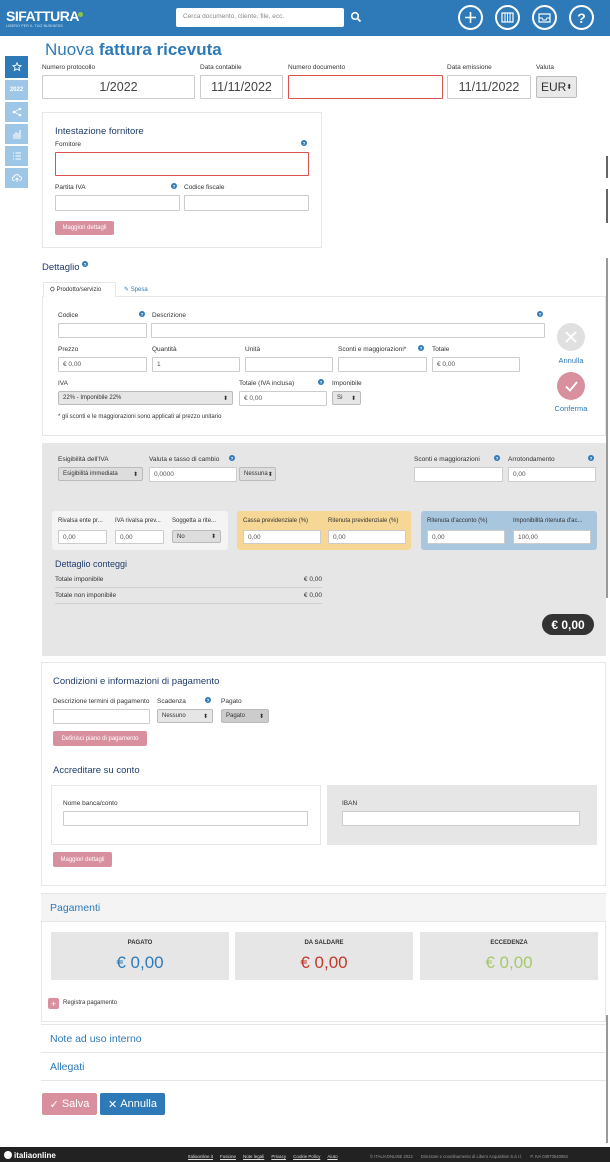 The height and width of the screenshot is (1162, 610). Describe the element at coordinates (100, 474) in the screenshot. I see `vat-eligibility-select: Esigibilità immediata ⬍` at that location.